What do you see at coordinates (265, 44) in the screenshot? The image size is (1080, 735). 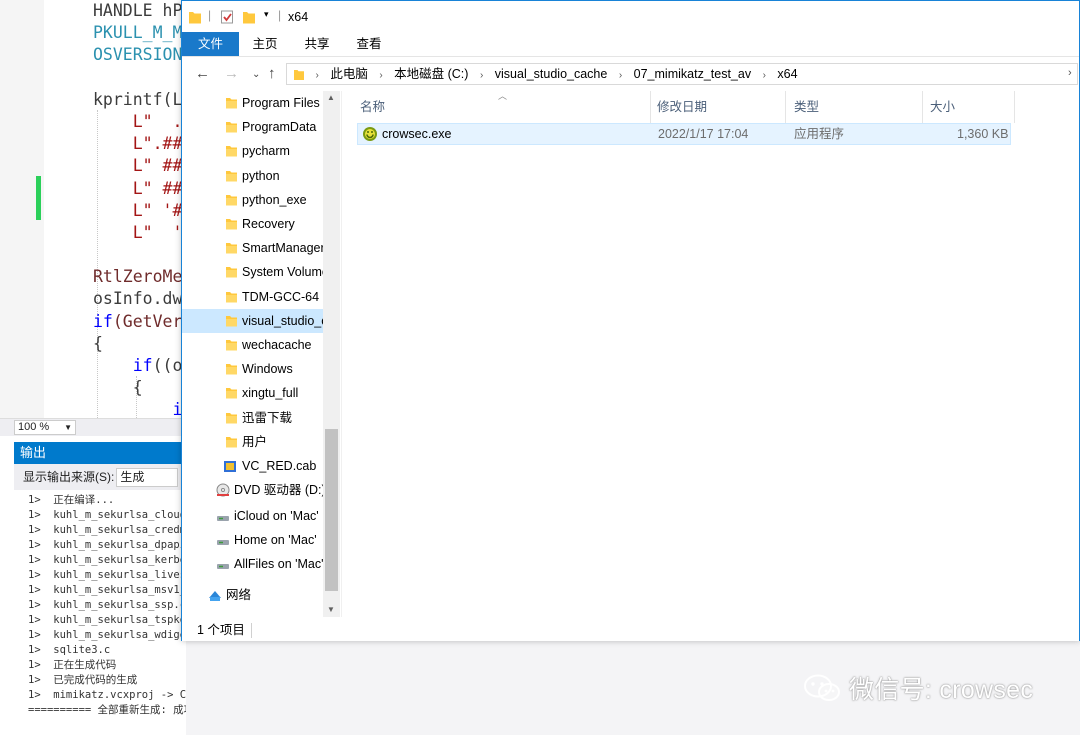 I see `tab-home: 主页` at bounding box center [265, 44].